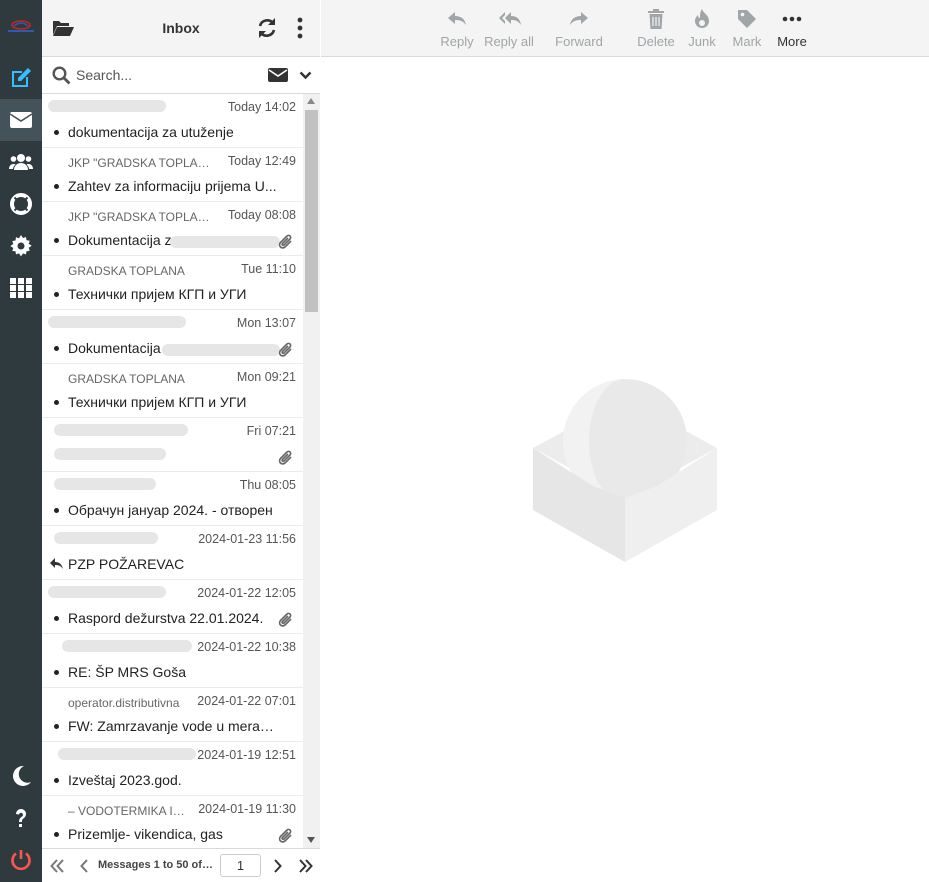  Describe the element at coordinates (457, 18) in the screenshot. I see `reply-icon` at that location.